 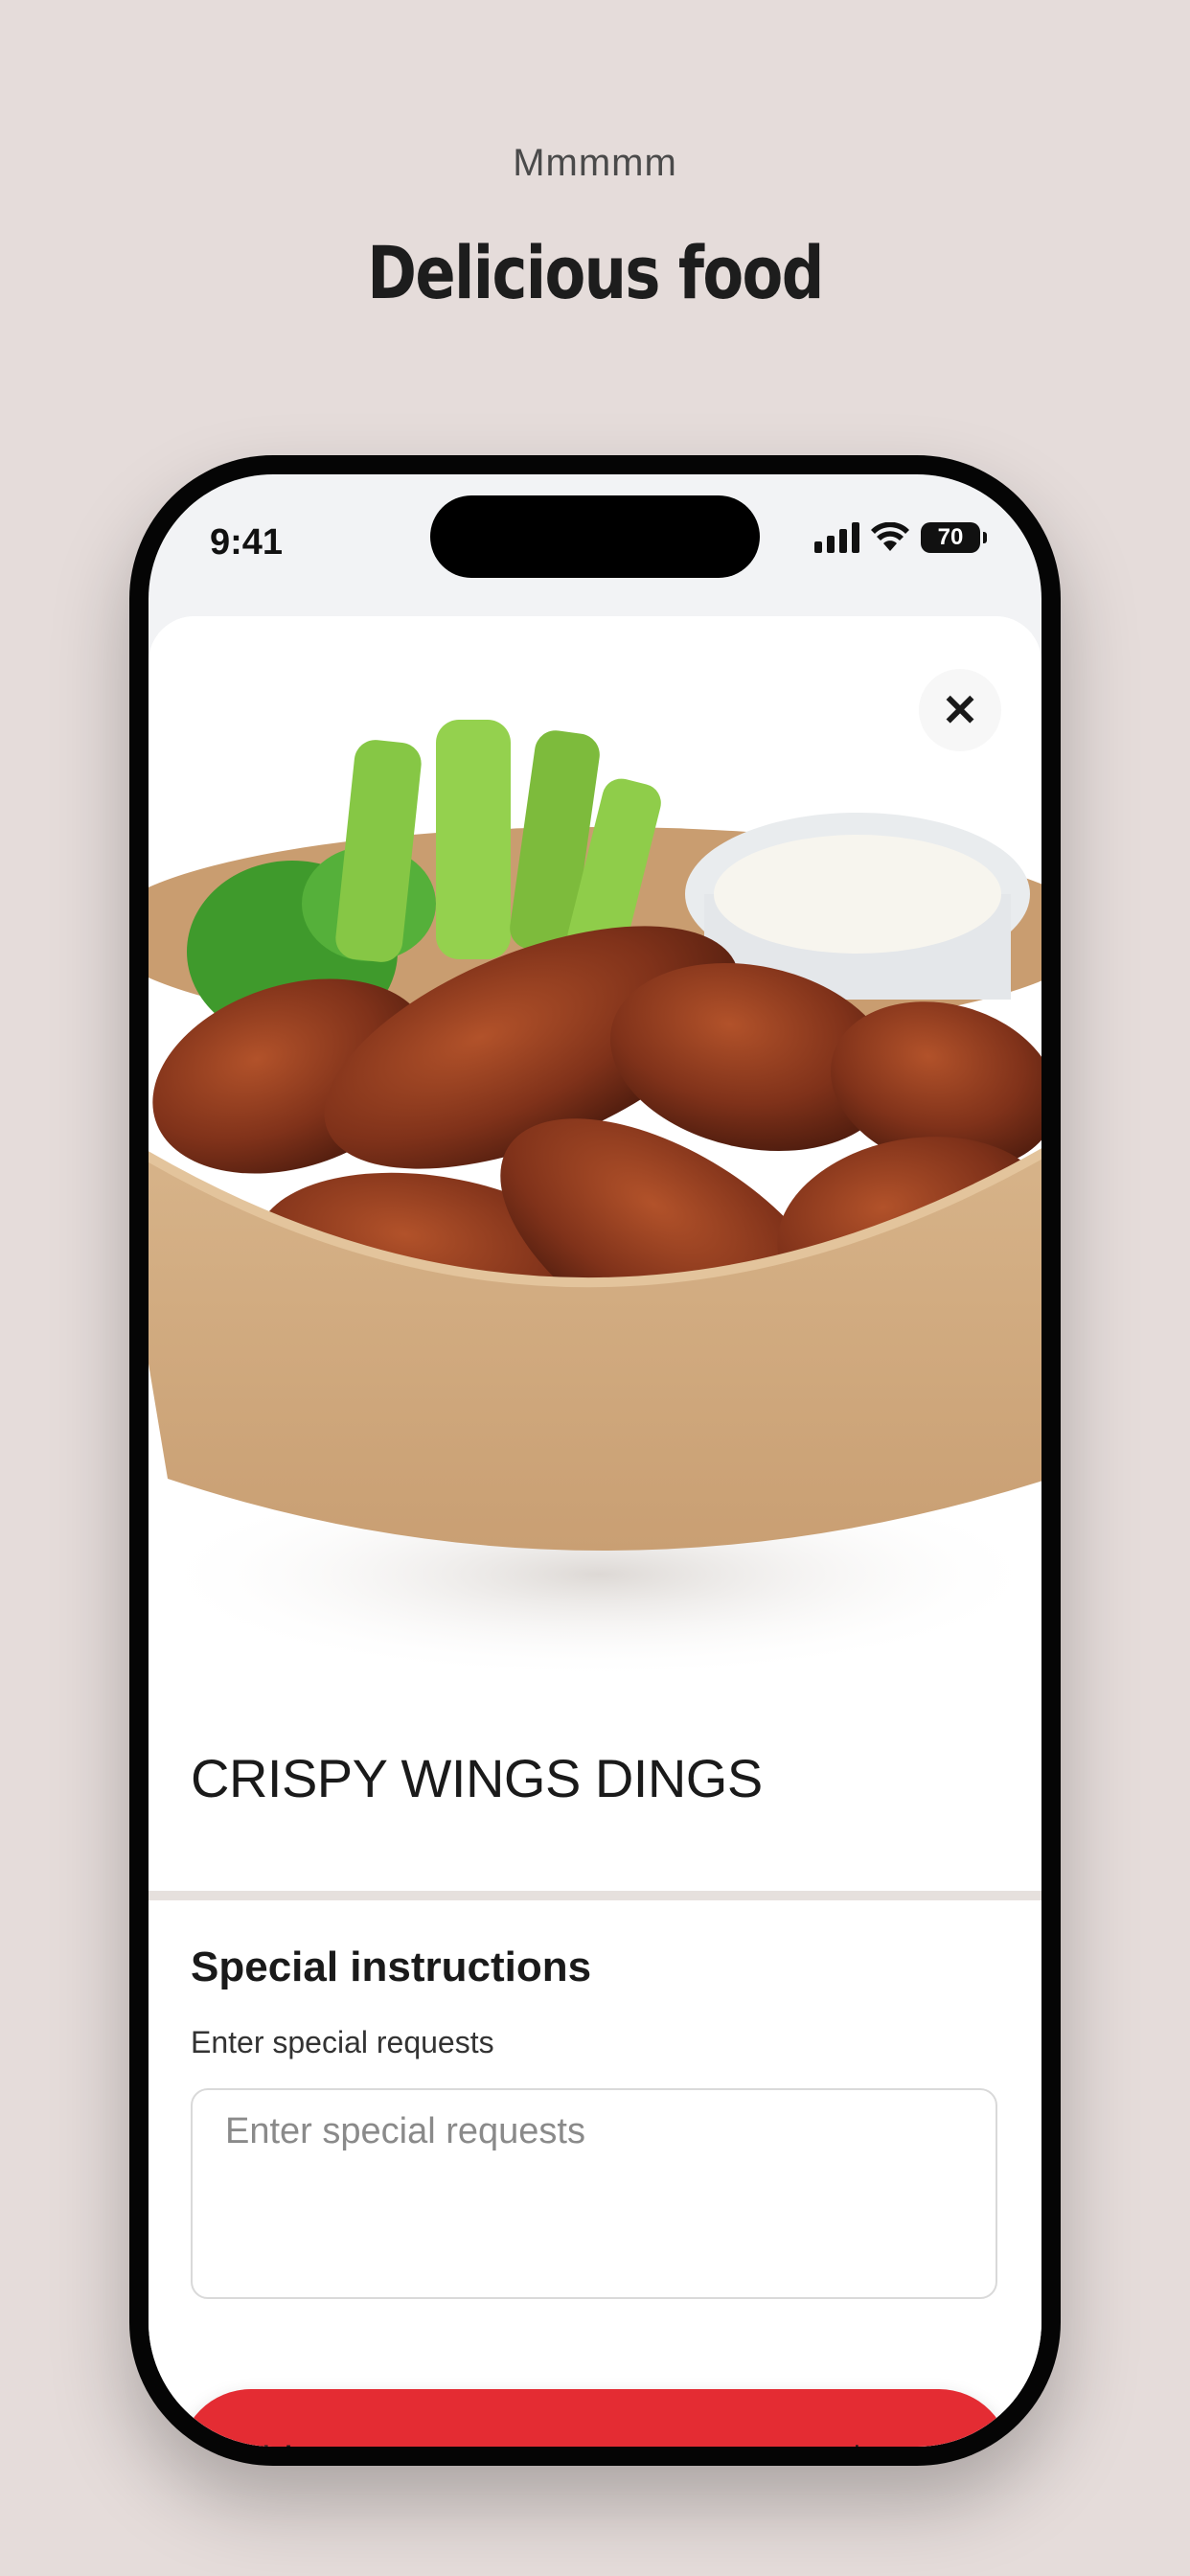 I want to click on cart-price: $10.49, so click(x=907, y=2442).